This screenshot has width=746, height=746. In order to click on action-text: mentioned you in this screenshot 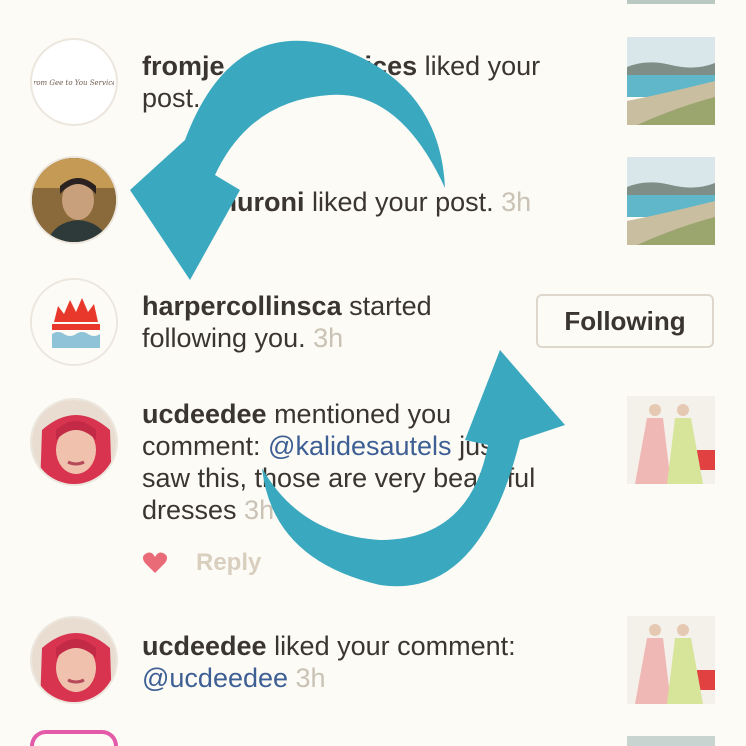, I will do `click(359, 414)`.